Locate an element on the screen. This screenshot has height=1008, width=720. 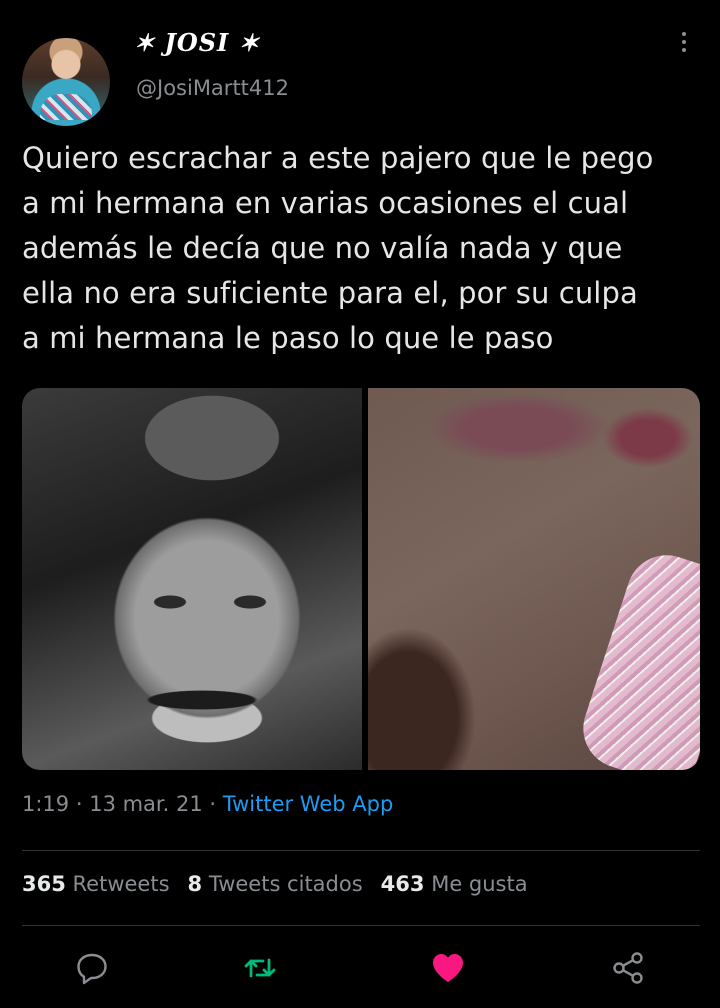
heart-icon is located at coordinates (448, 968).